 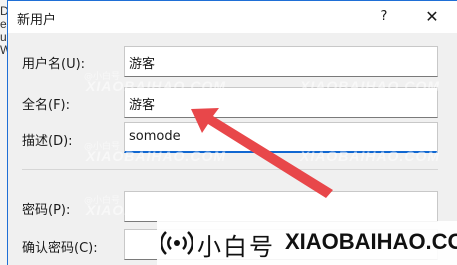 I want to click on site-banner: 小白号 XIAOBAIHAO.COM, so click(x=307, y=243).